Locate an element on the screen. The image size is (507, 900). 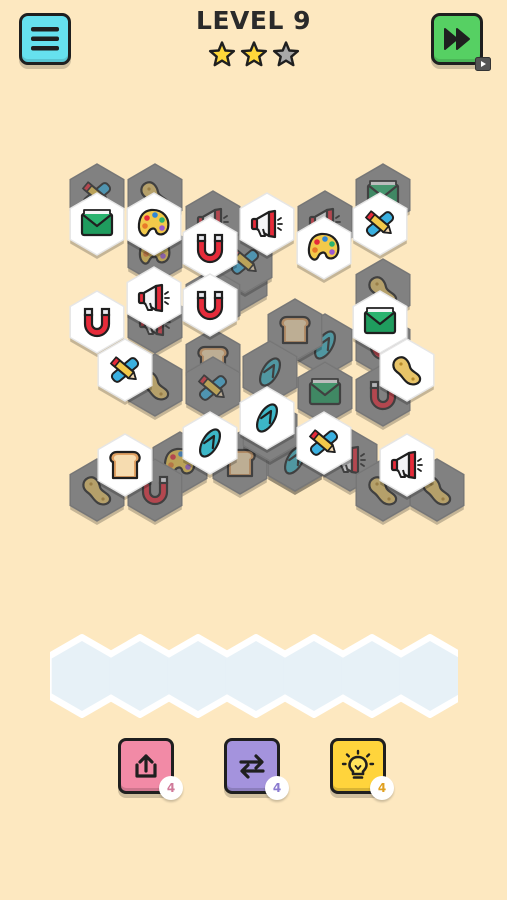
undo-count-badge: 4 is located at coordinates (171, 788).